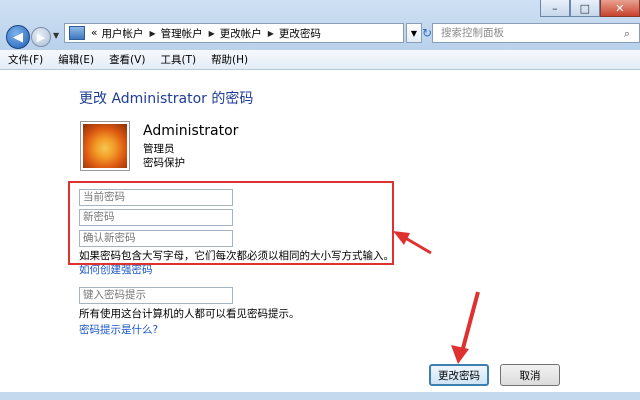 The width and height of the screenshot is (640, 400). Describe the element at coordinates (459, 375) in the screenshot. I see `change-password-button: 更改密码` at that location.